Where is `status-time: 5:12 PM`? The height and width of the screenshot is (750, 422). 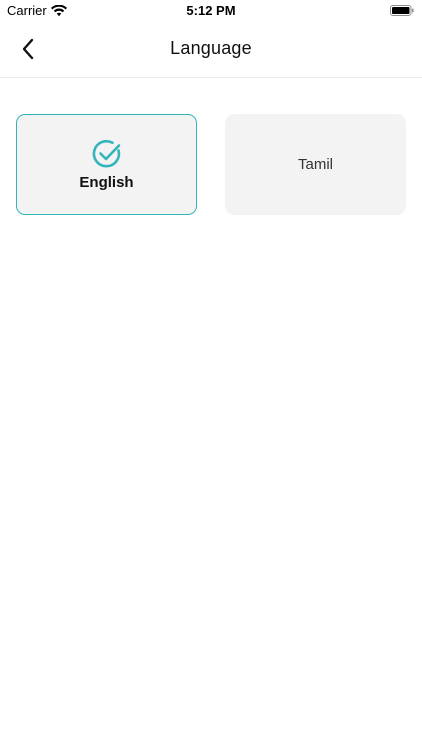 status-time: 5:12 PM is located at coordinates (211, 10).